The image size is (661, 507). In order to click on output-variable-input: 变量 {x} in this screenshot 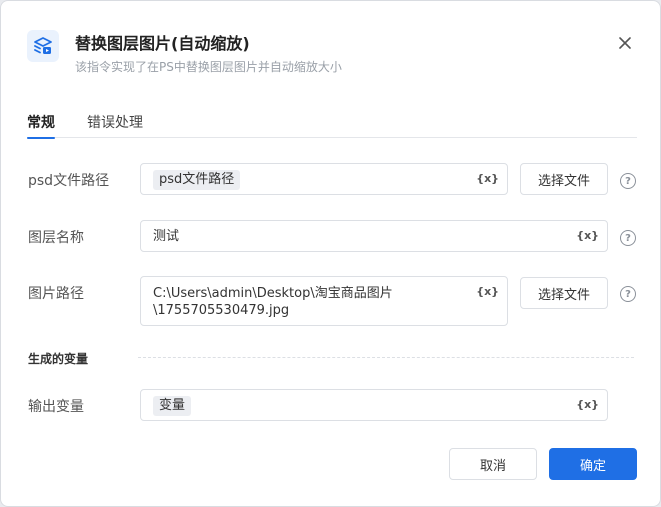, I will do `click(374, 405)`.